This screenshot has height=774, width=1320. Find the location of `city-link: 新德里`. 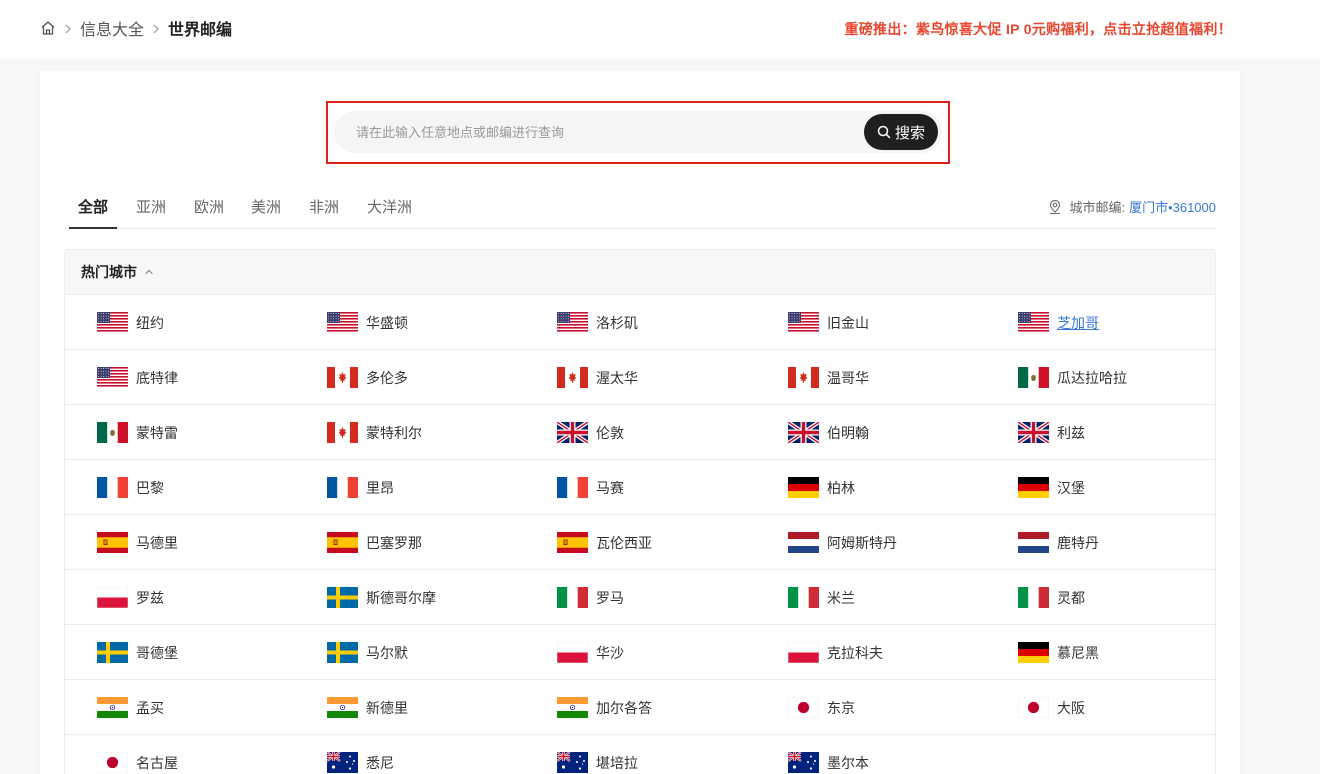

city-link: 新德里 is located at coordinates (367, 707).